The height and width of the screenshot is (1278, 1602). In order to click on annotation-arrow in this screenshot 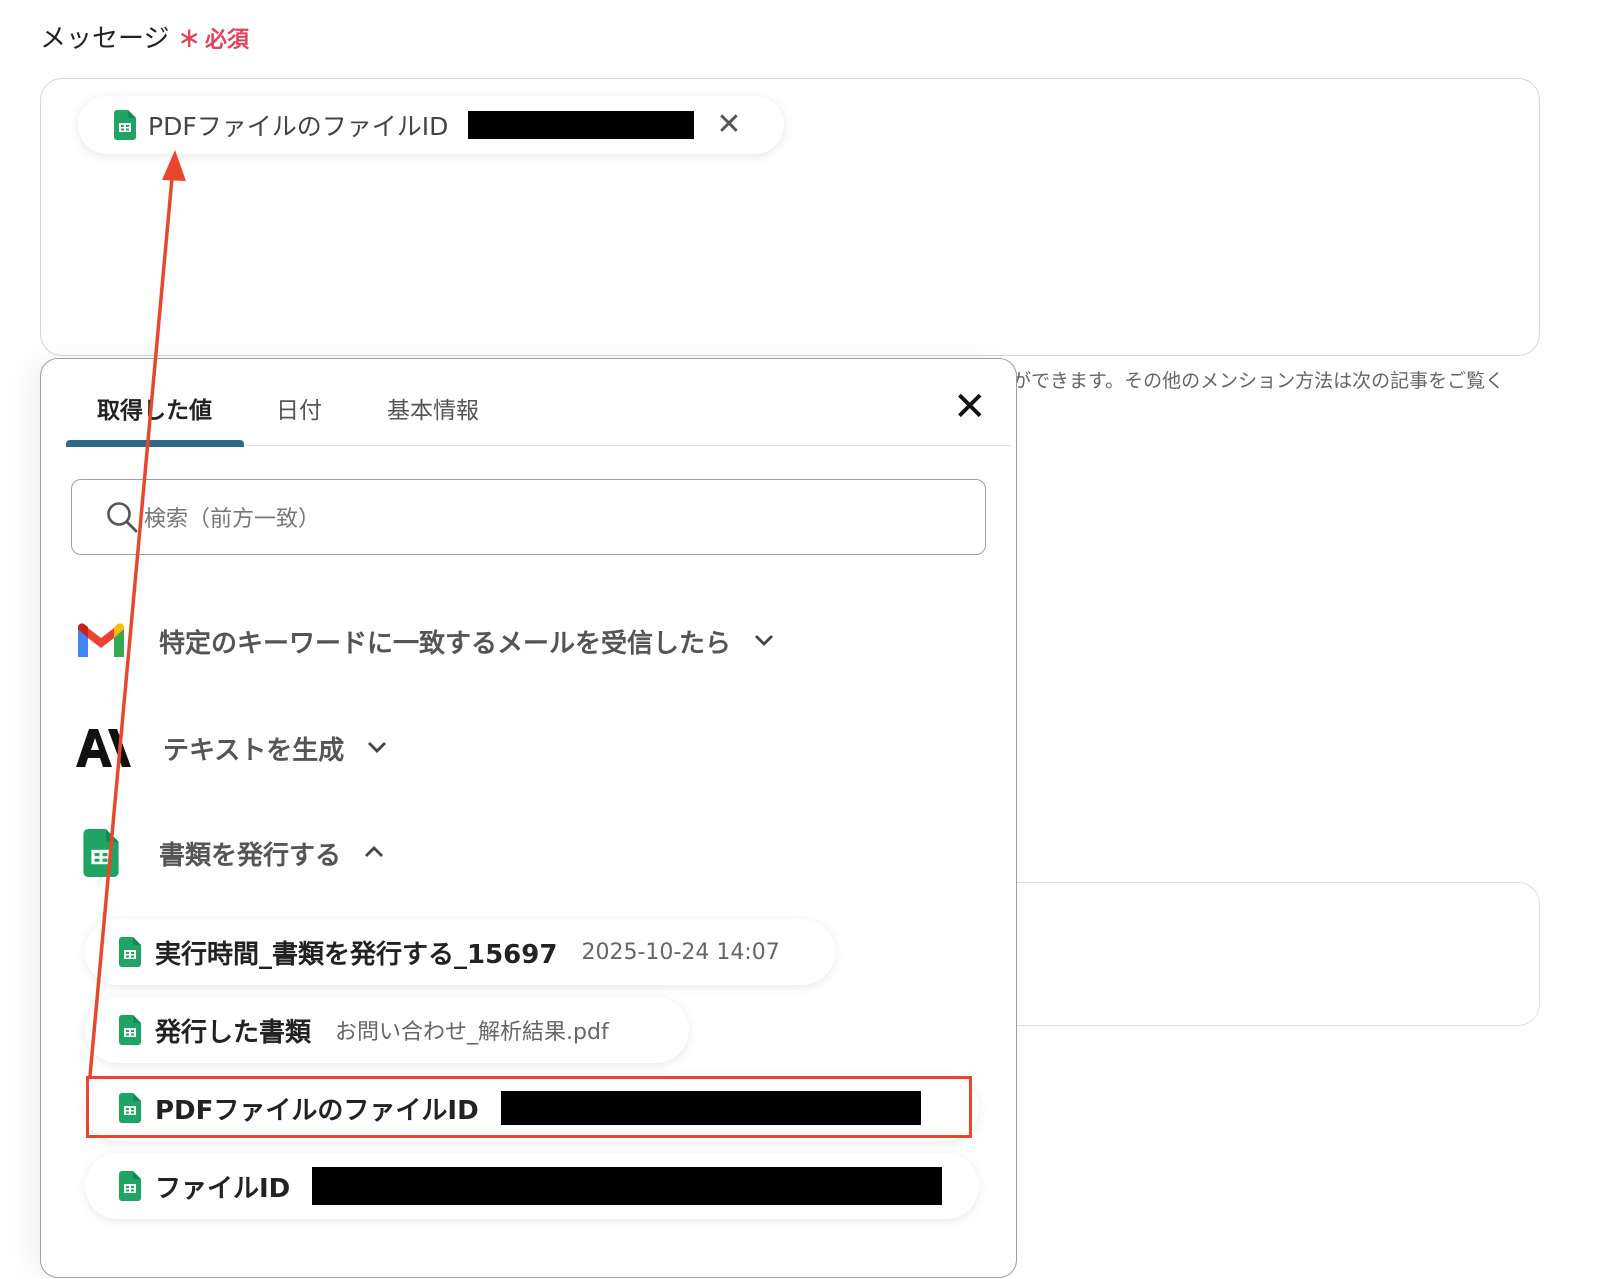, I will do `click(137, 613)`.